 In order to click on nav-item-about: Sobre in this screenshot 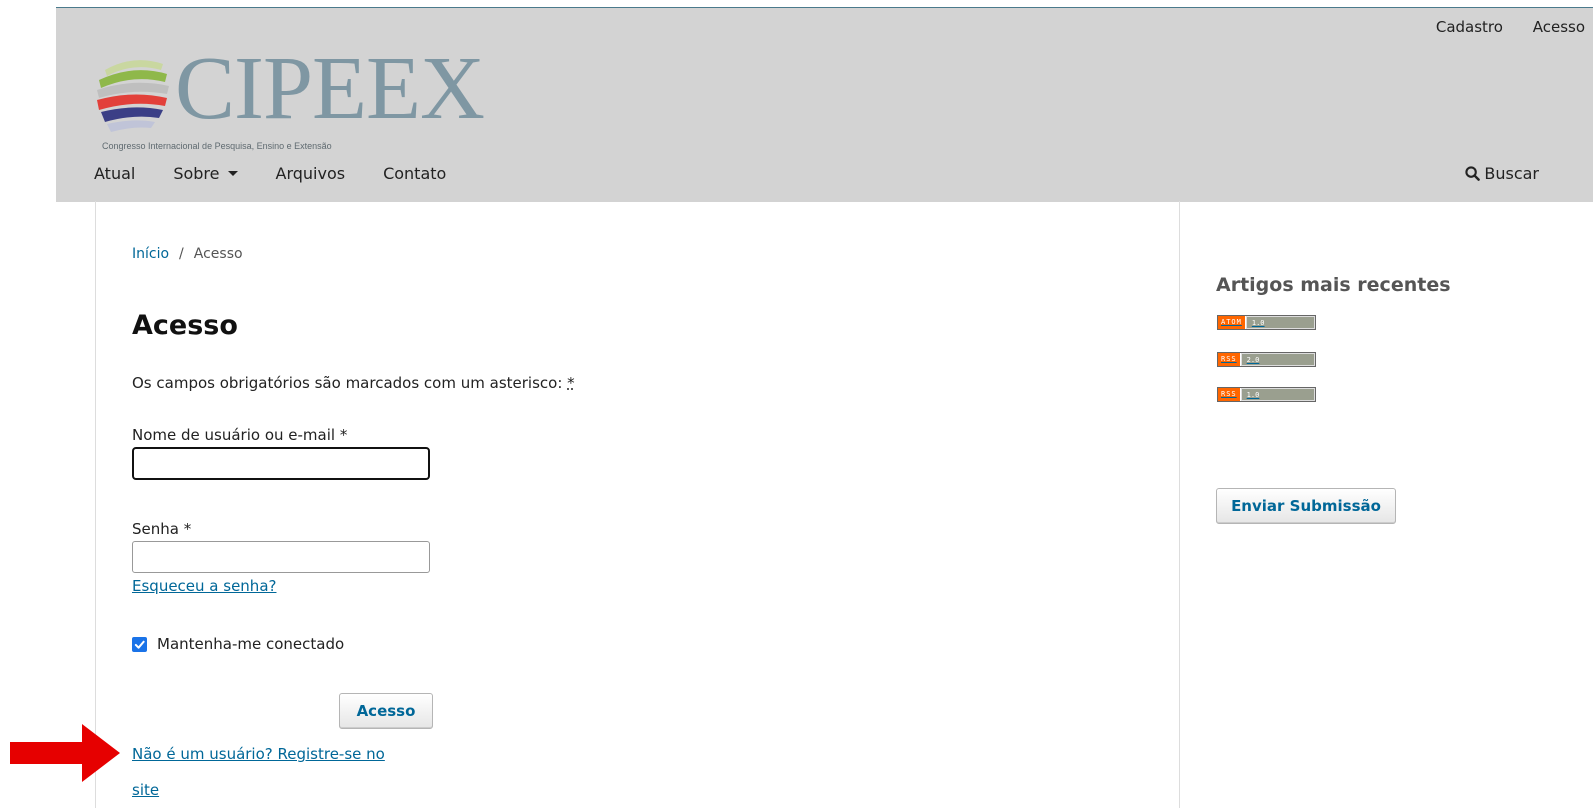, I will do `click(205, 173)`.